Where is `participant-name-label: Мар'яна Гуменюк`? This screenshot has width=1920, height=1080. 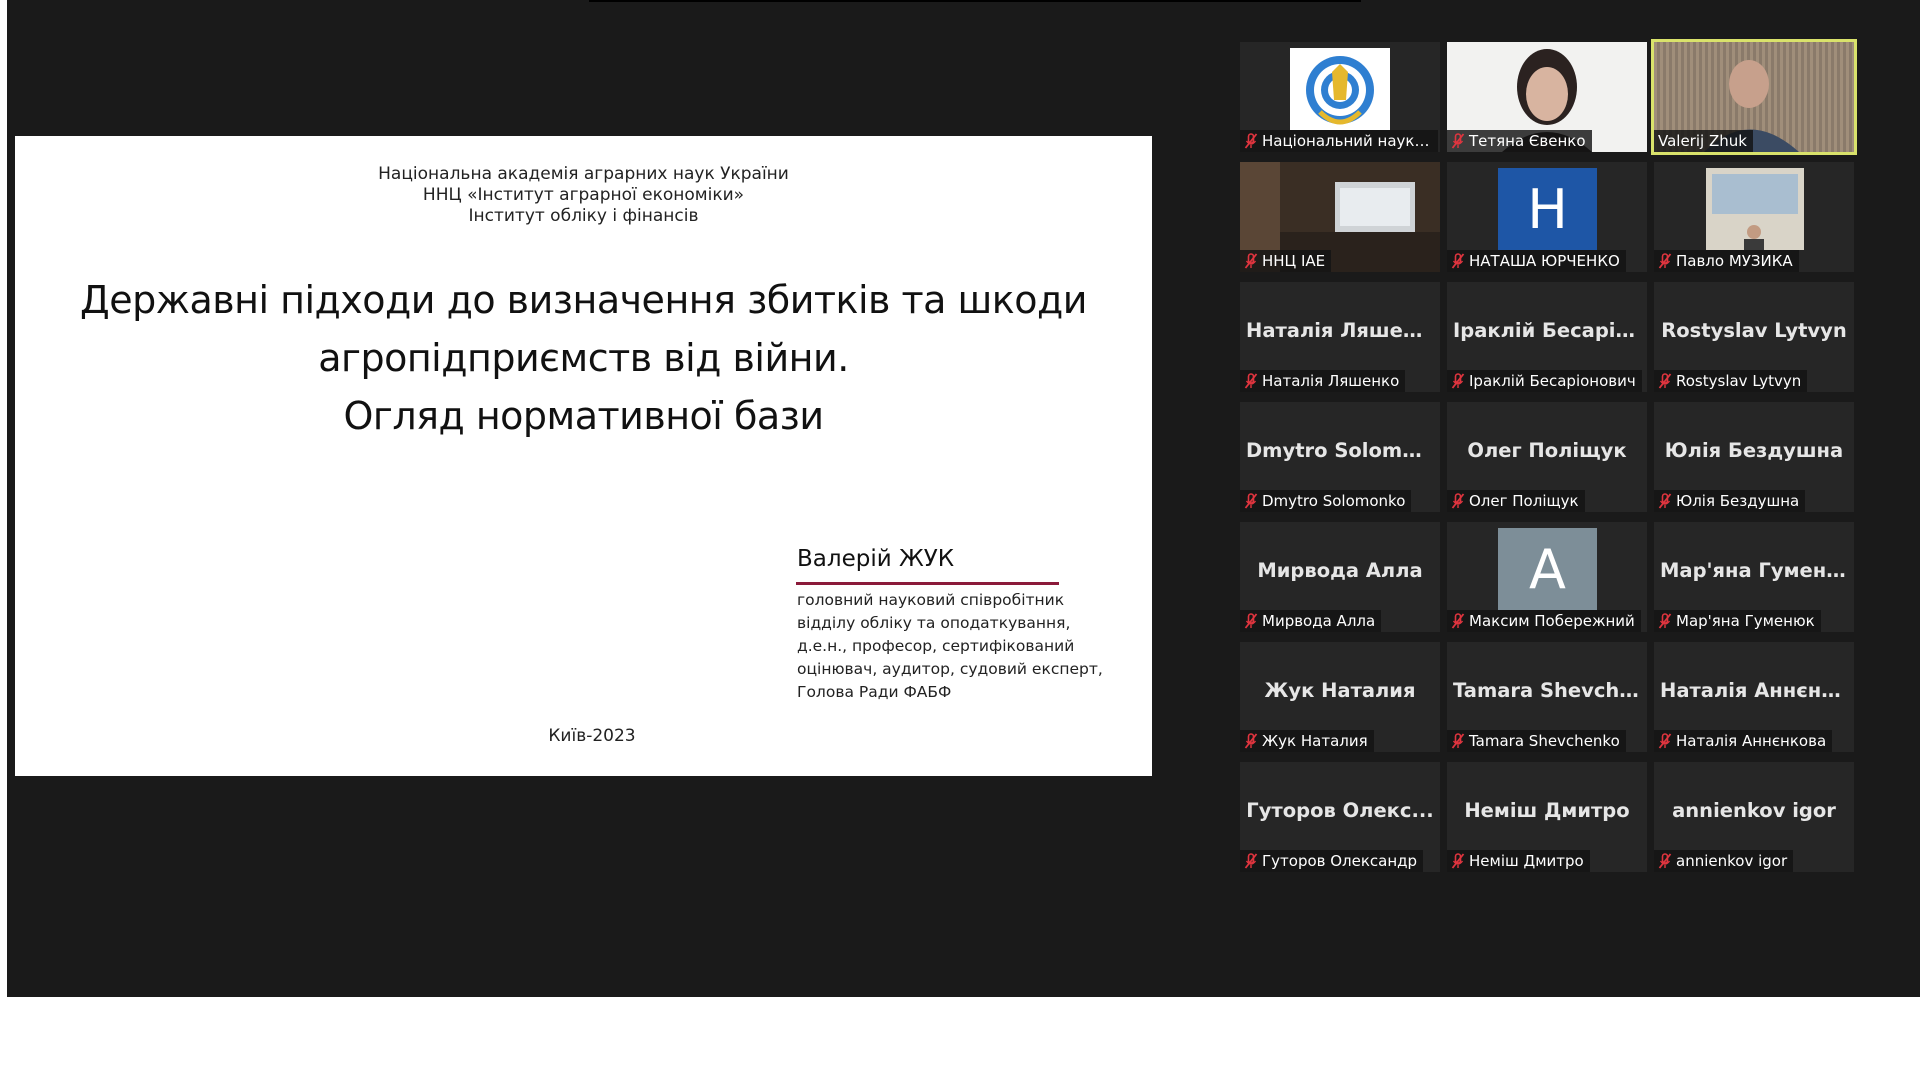
participant-name-label: Мар'яна Гуменюк is located at coordinates (1737, 621).